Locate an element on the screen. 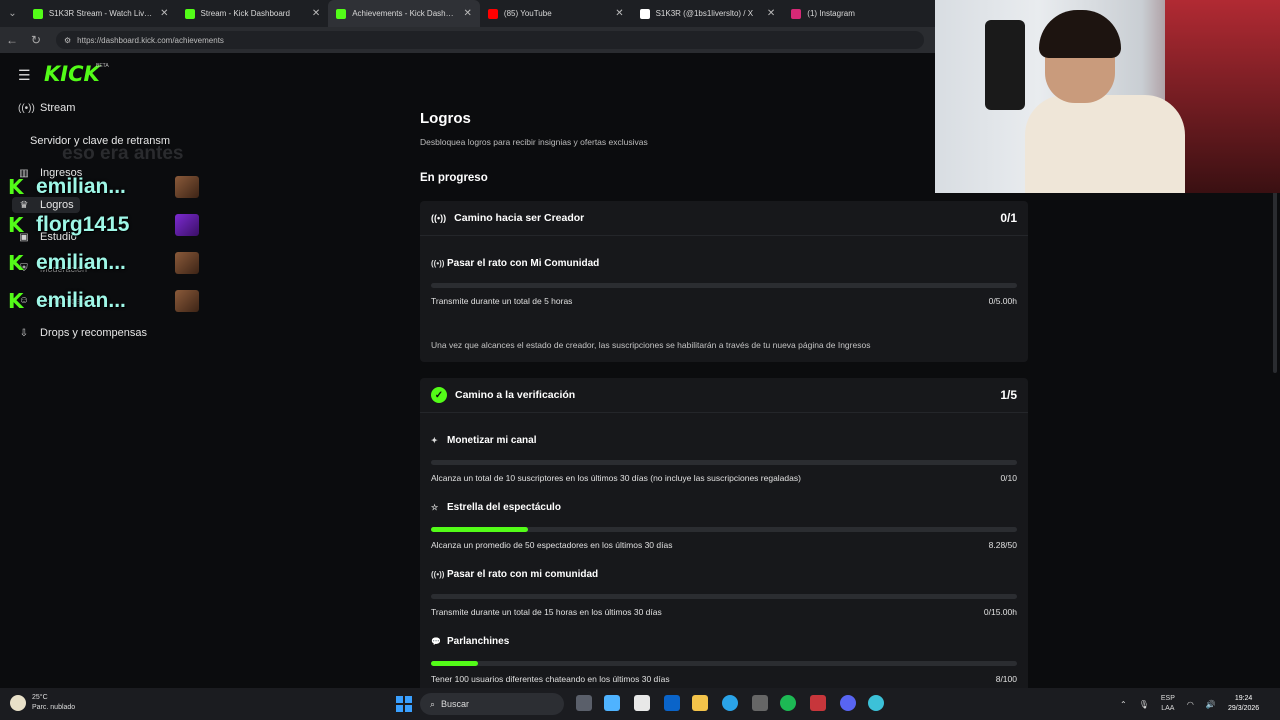 This screenshot has width=1280, height=720. sidebar-item-drops: ⇩ Drops y recompensas is located at coordinates (82, 333).